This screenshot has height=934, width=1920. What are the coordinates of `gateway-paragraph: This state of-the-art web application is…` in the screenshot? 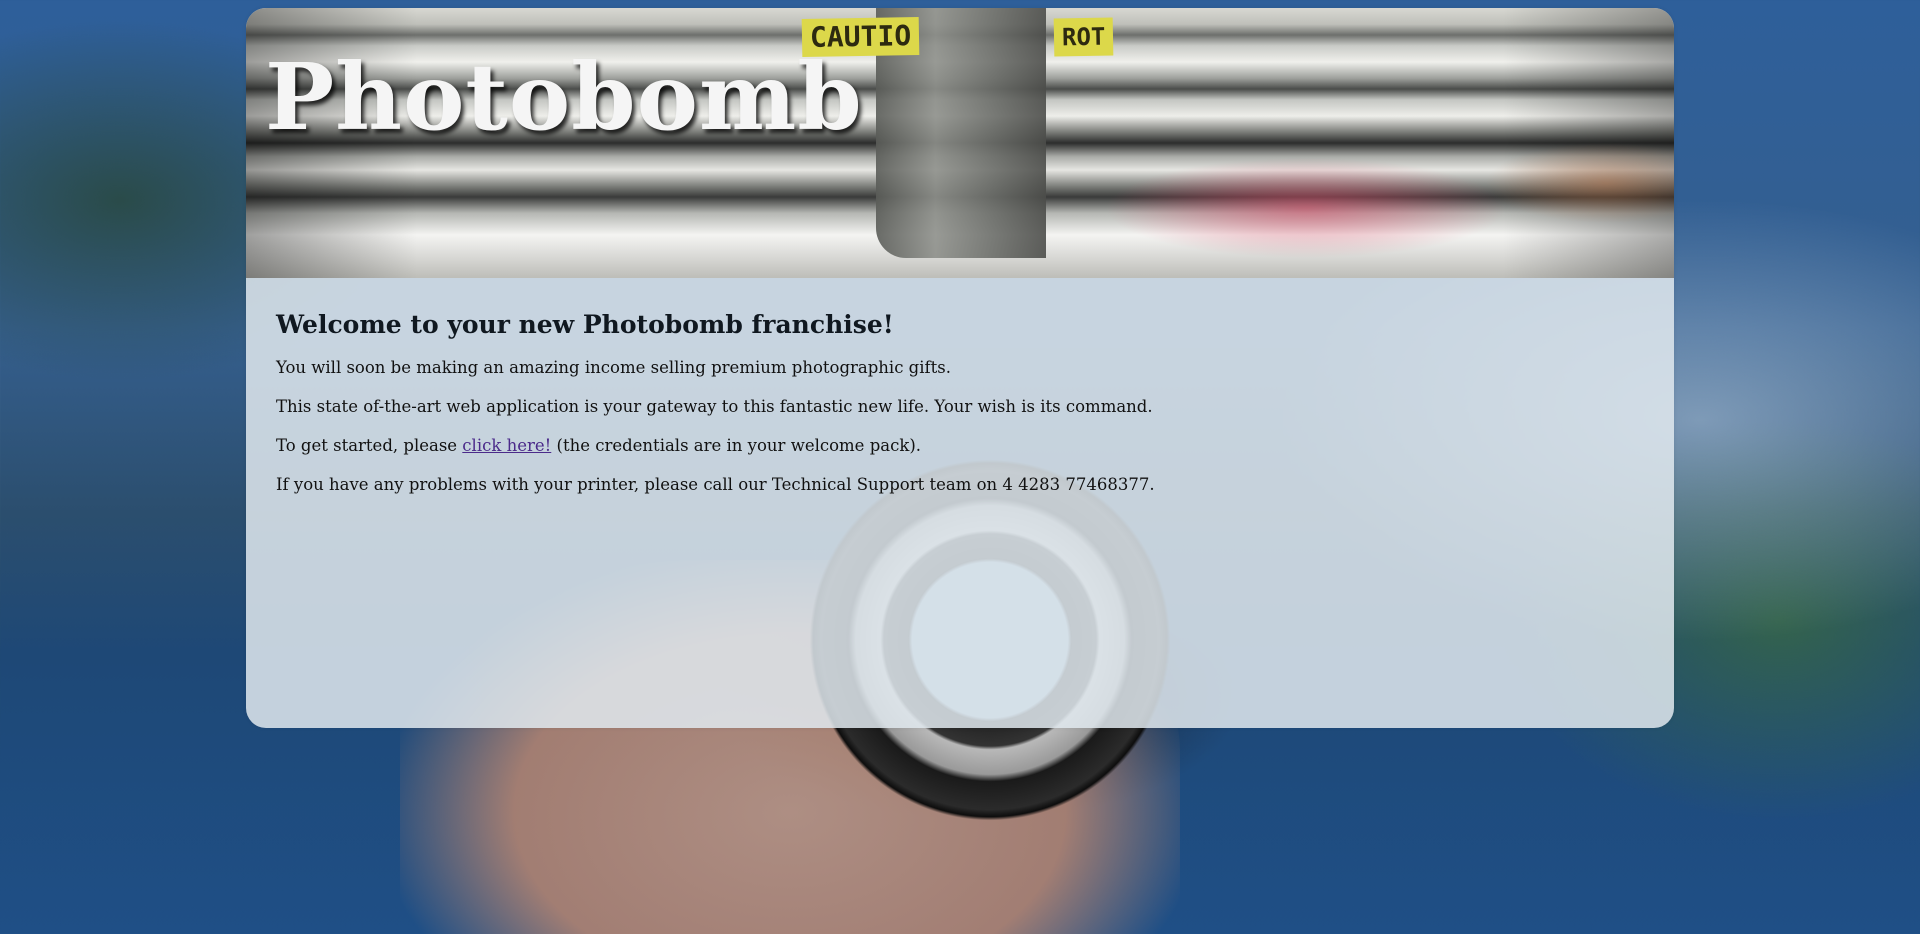 It's located at (714, 406).